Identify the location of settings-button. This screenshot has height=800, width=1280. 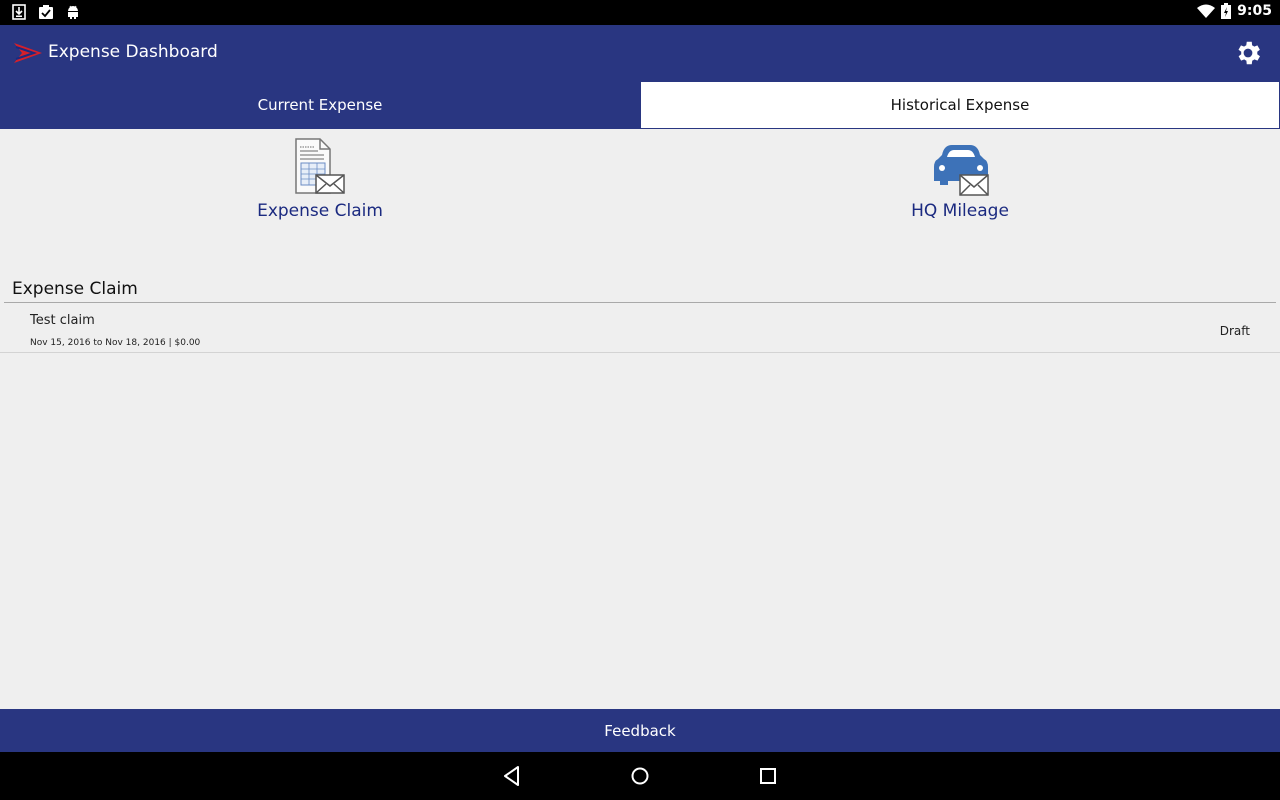
(1248, 53).